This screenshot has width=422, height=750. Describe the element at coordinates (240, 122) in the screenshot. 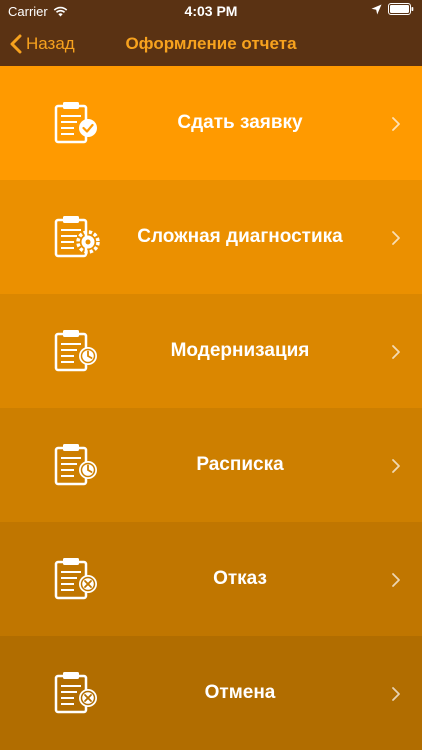

I see `menu-item-label: Сдать заявку` at that location.